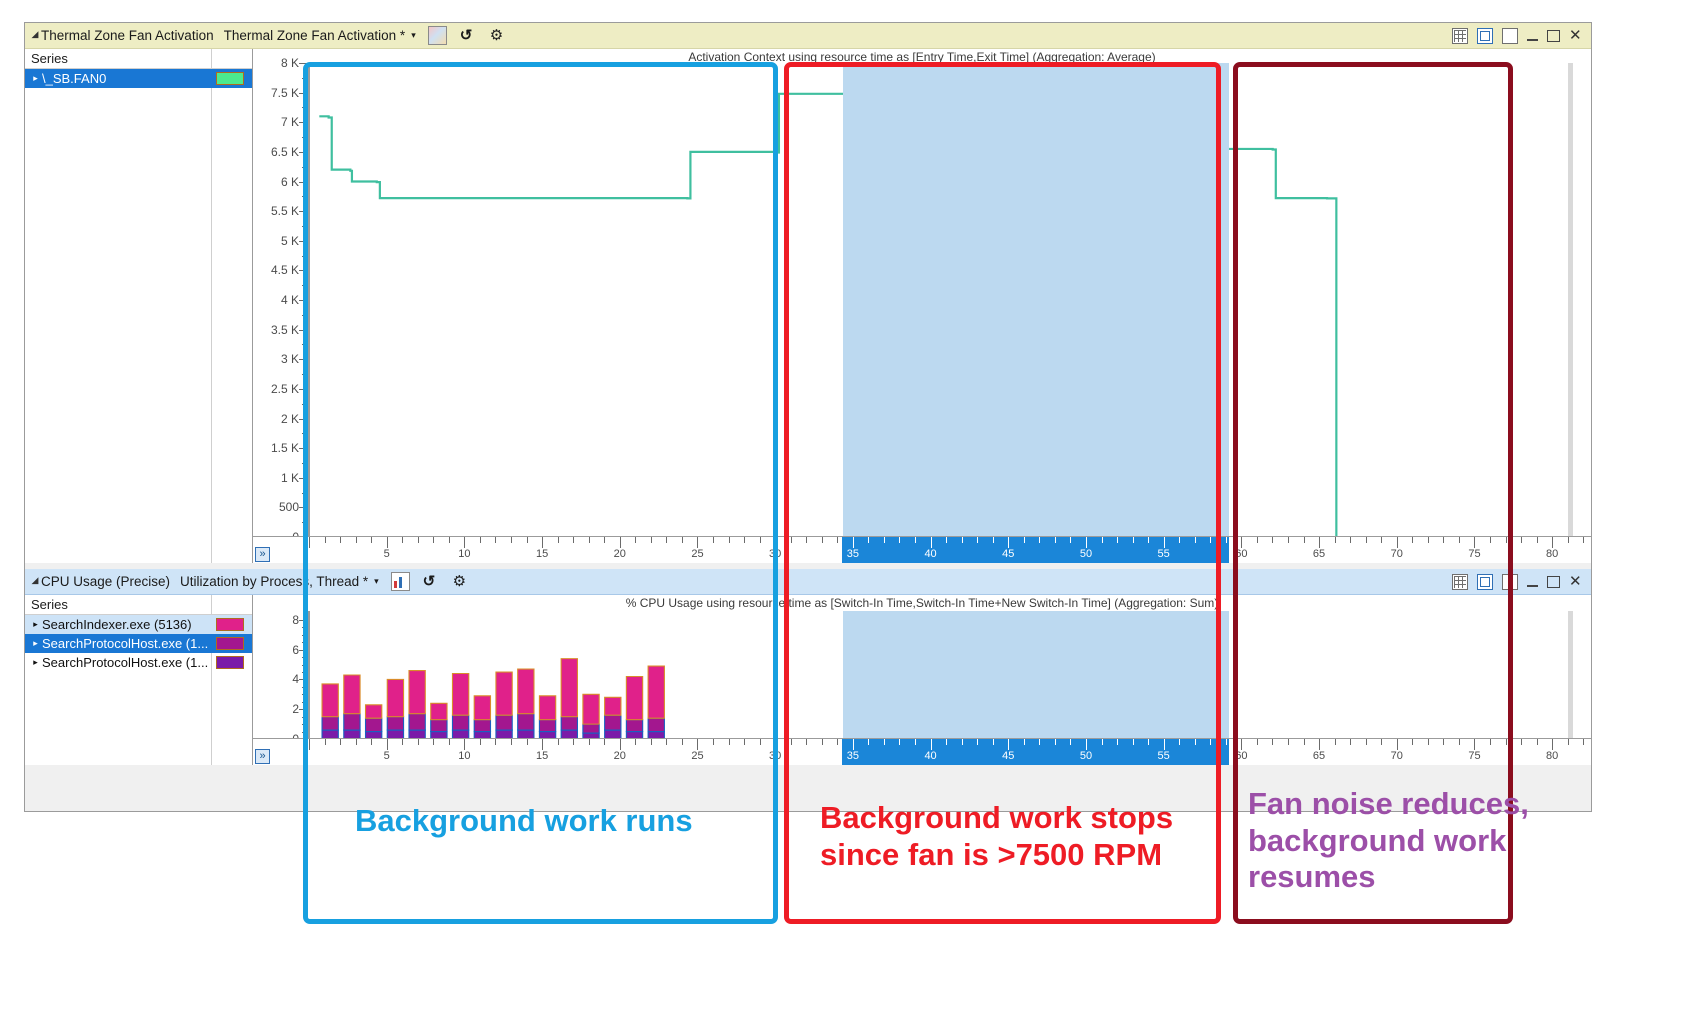 The height and width of the screenshot is (1033, 1688). What do you see at coordinates (106, 581) in the screenshot?
I see `panel-title-cpu: CPU Usage (Precise)` at bounding box center [106, 581].